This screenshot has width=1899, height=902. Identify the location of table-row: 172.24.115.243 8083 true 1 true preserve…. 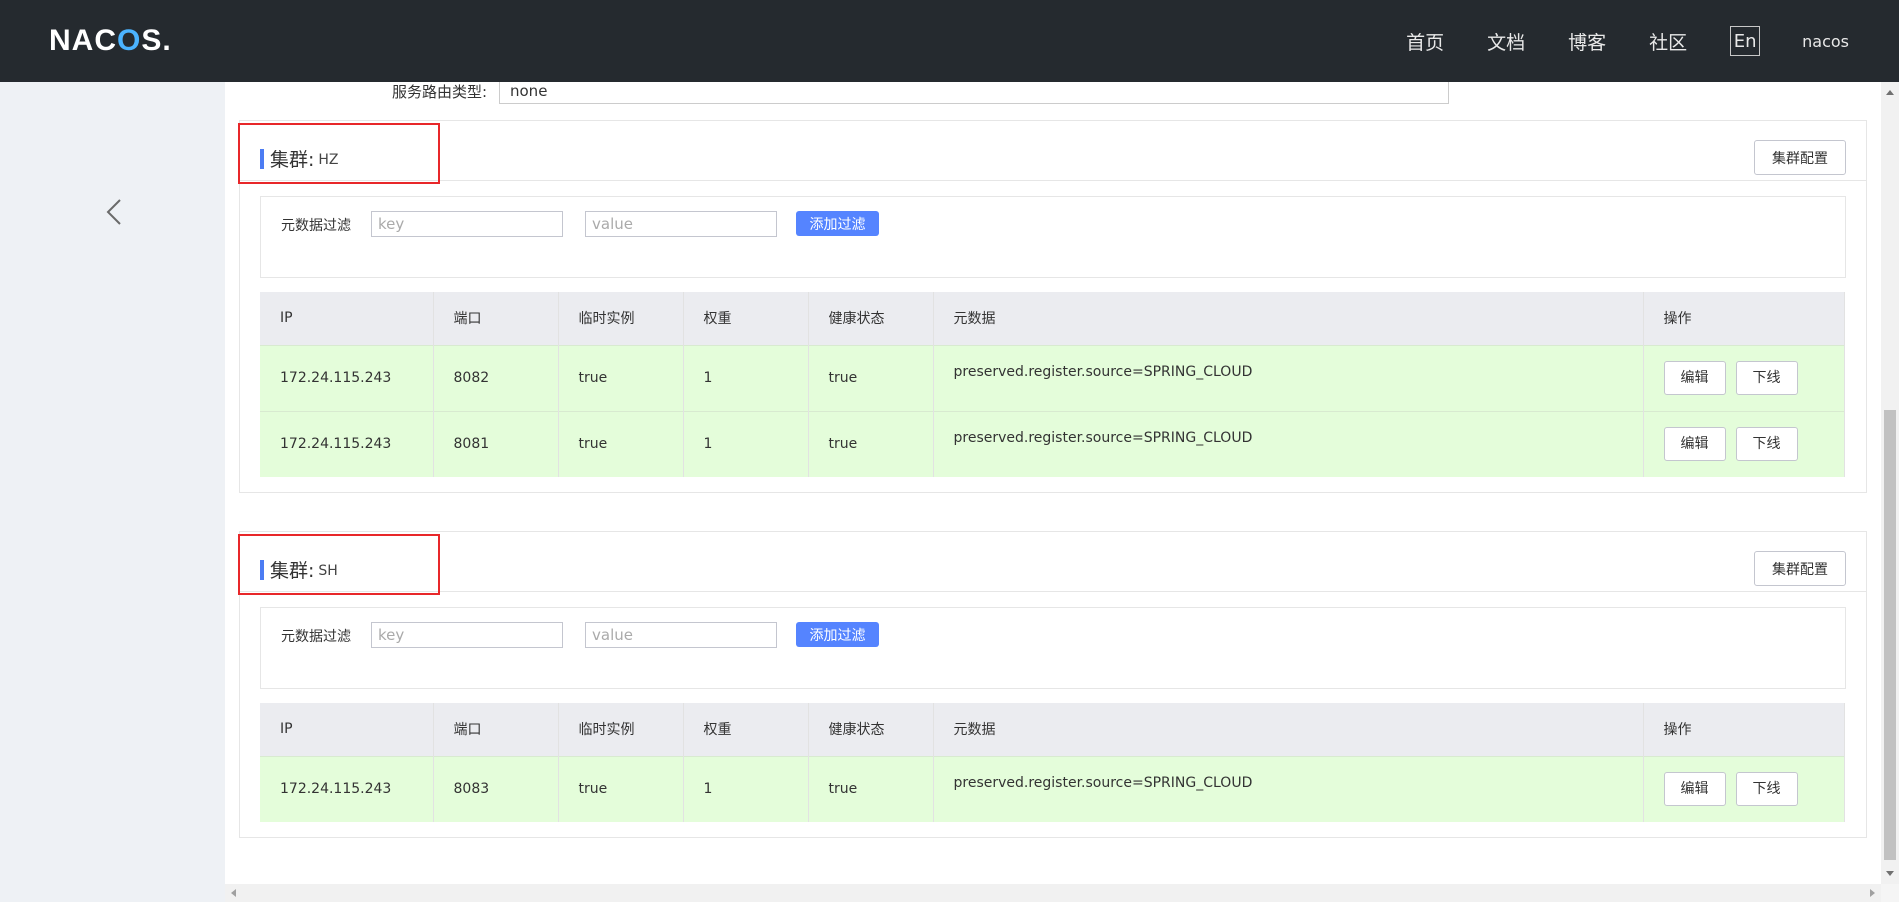
(1052, 788).